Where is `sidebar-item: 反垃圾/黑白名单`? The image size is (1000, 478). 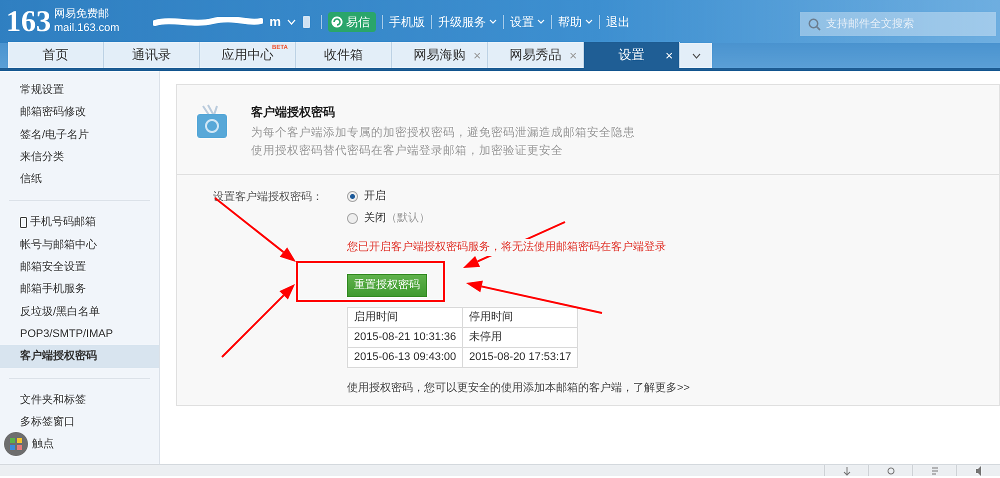 sidebar-item: 反垃圾/黑白名单 is located at coordinates (79, 311).